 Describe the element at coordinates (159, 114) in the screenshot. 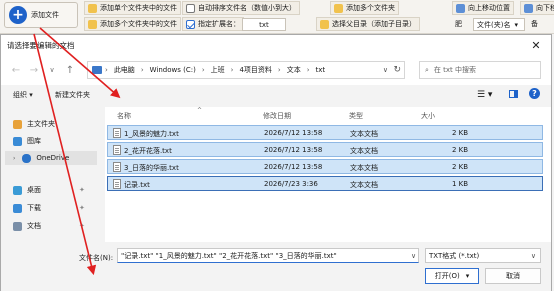

I see `column-header-name: 名称 ^` at that location.